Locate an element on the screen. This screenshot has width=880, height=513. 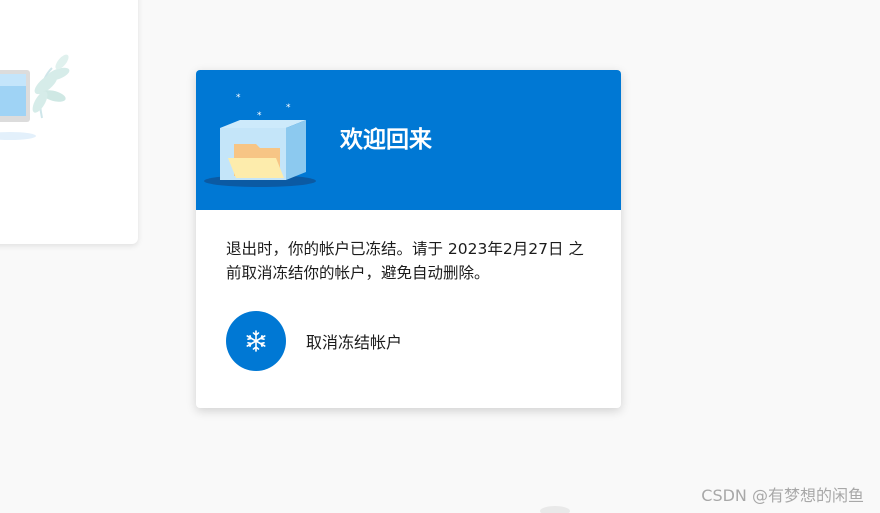
snowflake-icon is located at coordinates (256, 341).